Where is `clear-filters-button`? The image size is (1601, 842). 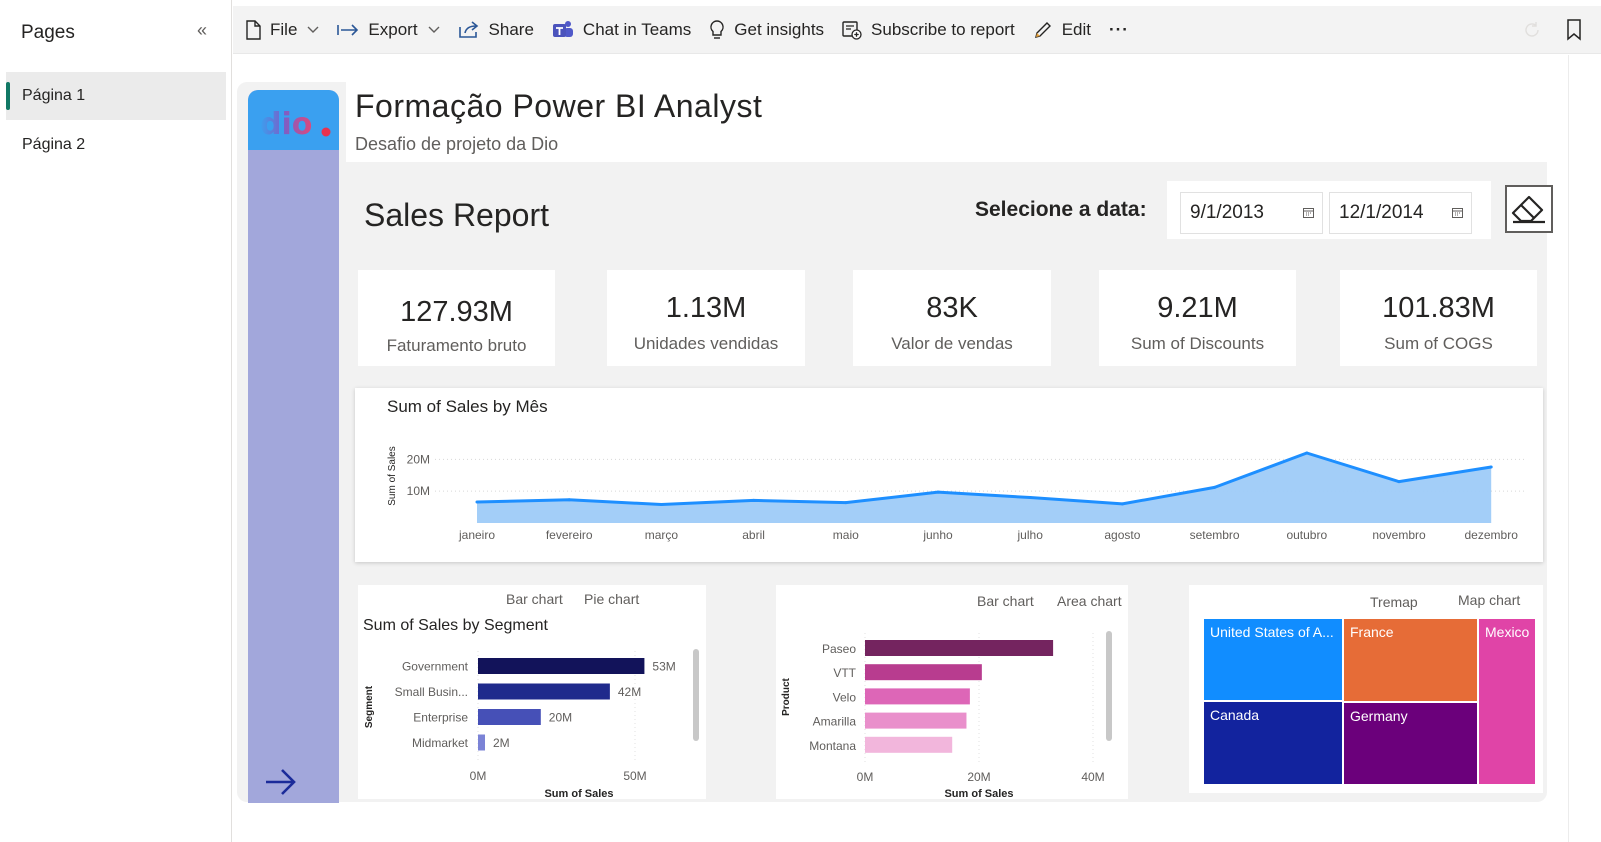
clear-filters-button is located at coordinates (1529, 209).